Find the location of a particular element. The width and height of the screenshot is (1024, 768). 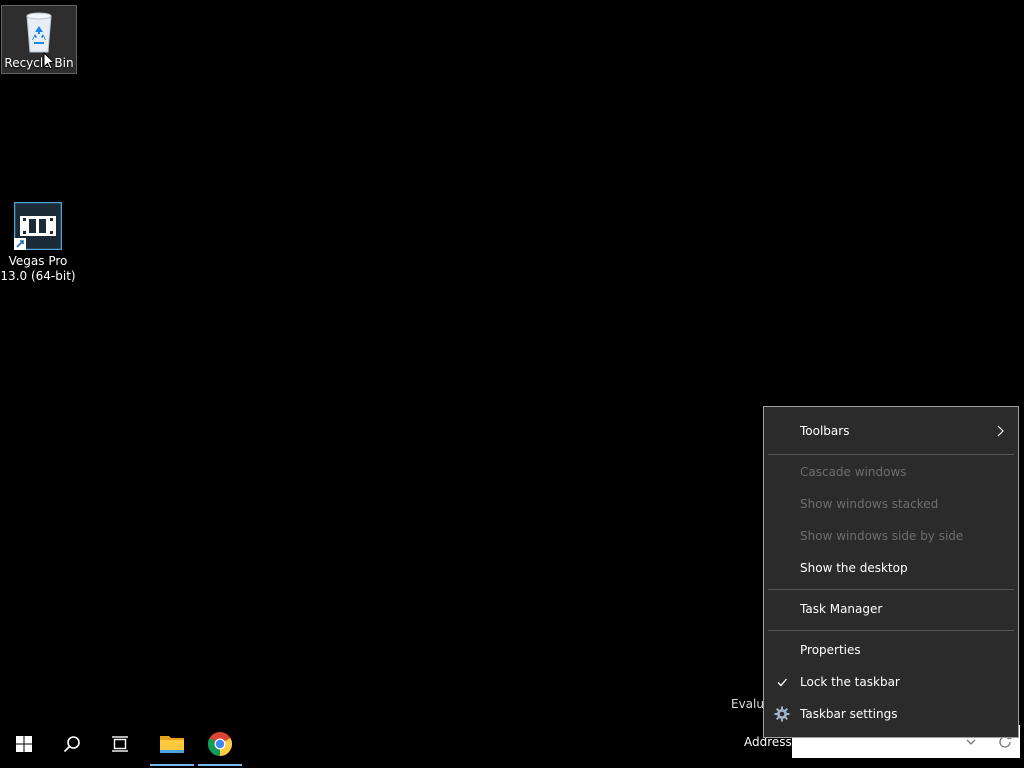

chevron-right-icon is located at coordinates (1000, 431).